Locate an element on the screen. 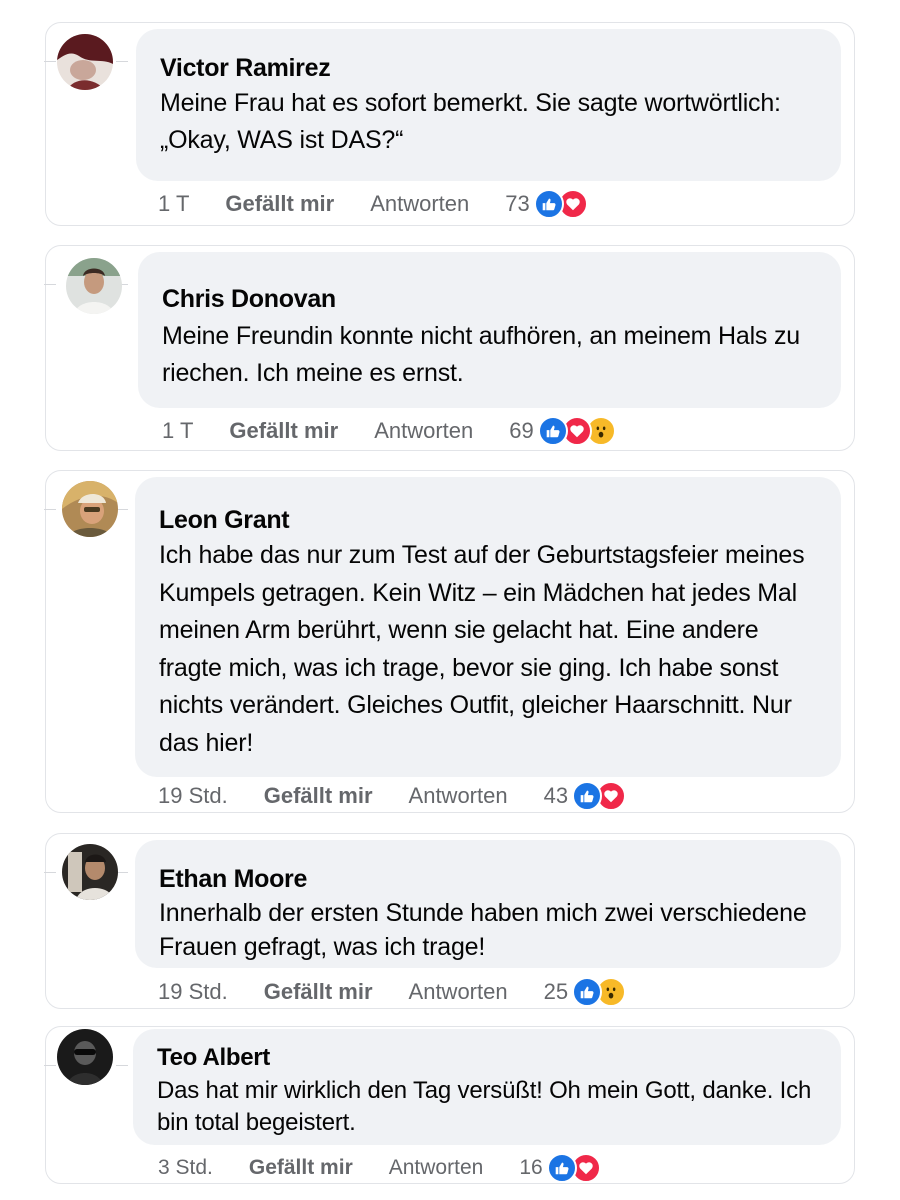 Image resolution: width=900 pixels, height=1200 pixels. comment-time: 3 Std. is located at coordinates (185, 1168).